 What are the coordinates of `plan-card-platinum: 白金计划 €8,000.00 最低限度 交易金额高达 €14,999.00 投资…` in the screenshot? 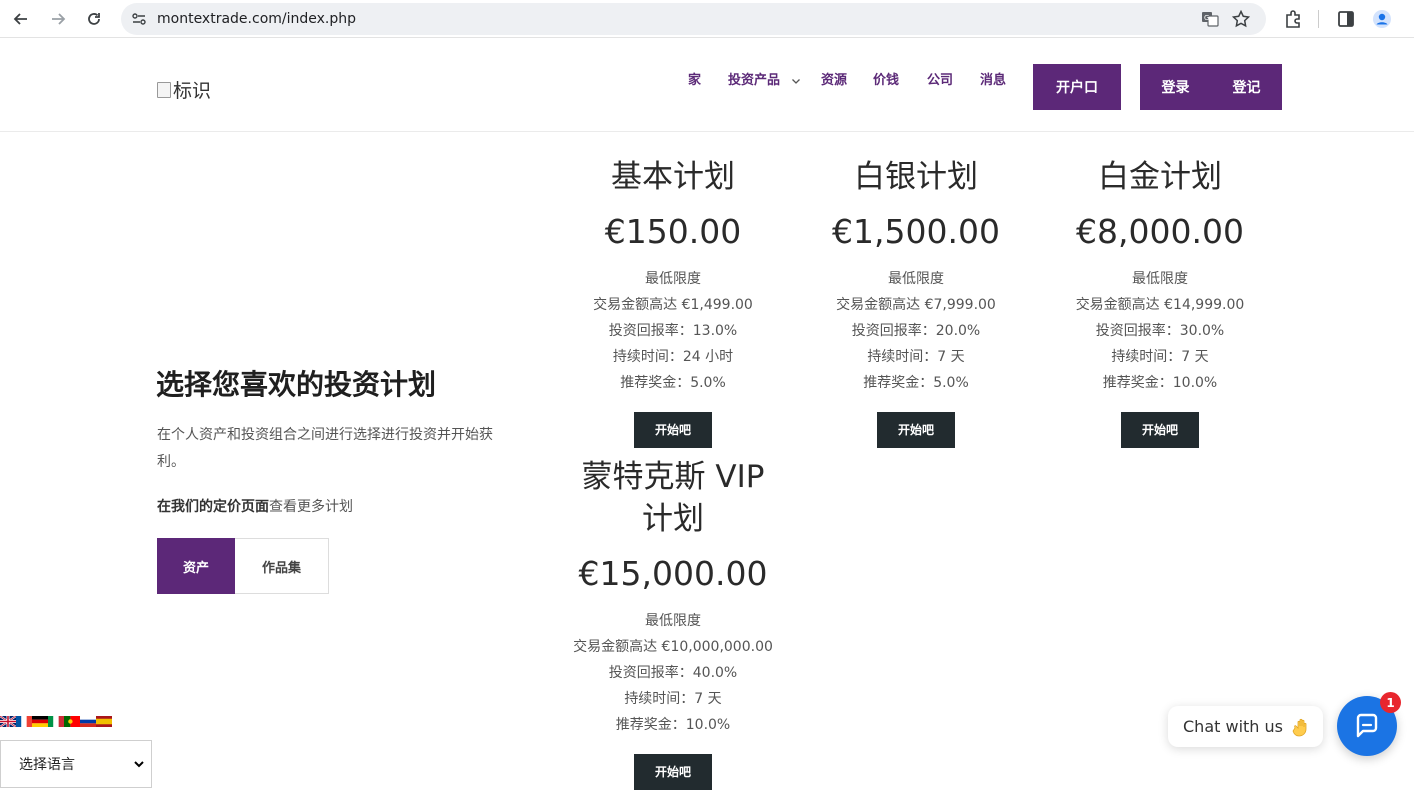 It's located at (1160, 302).